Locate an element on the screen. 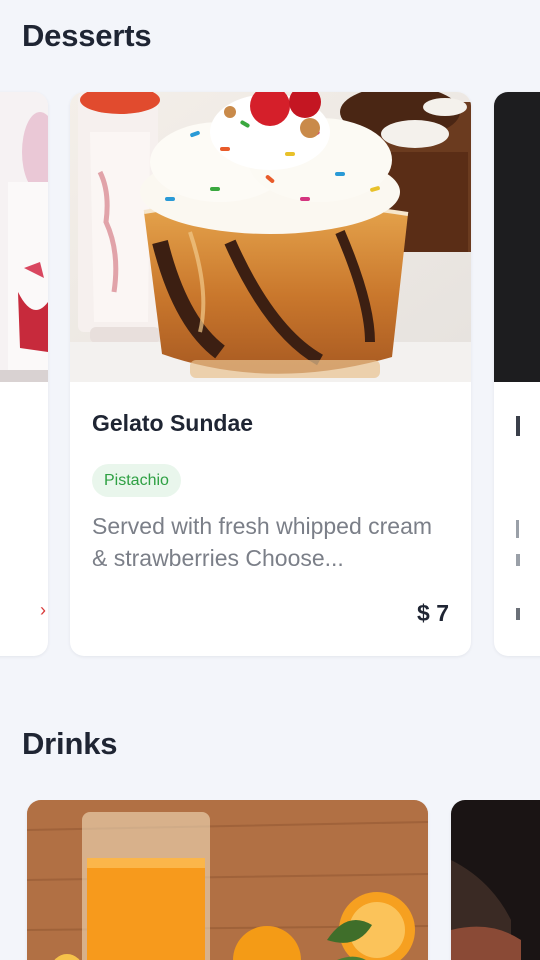 The height and width of the screenshot is (960, 540). dessert-image-next is located at coordinates (517, 237).